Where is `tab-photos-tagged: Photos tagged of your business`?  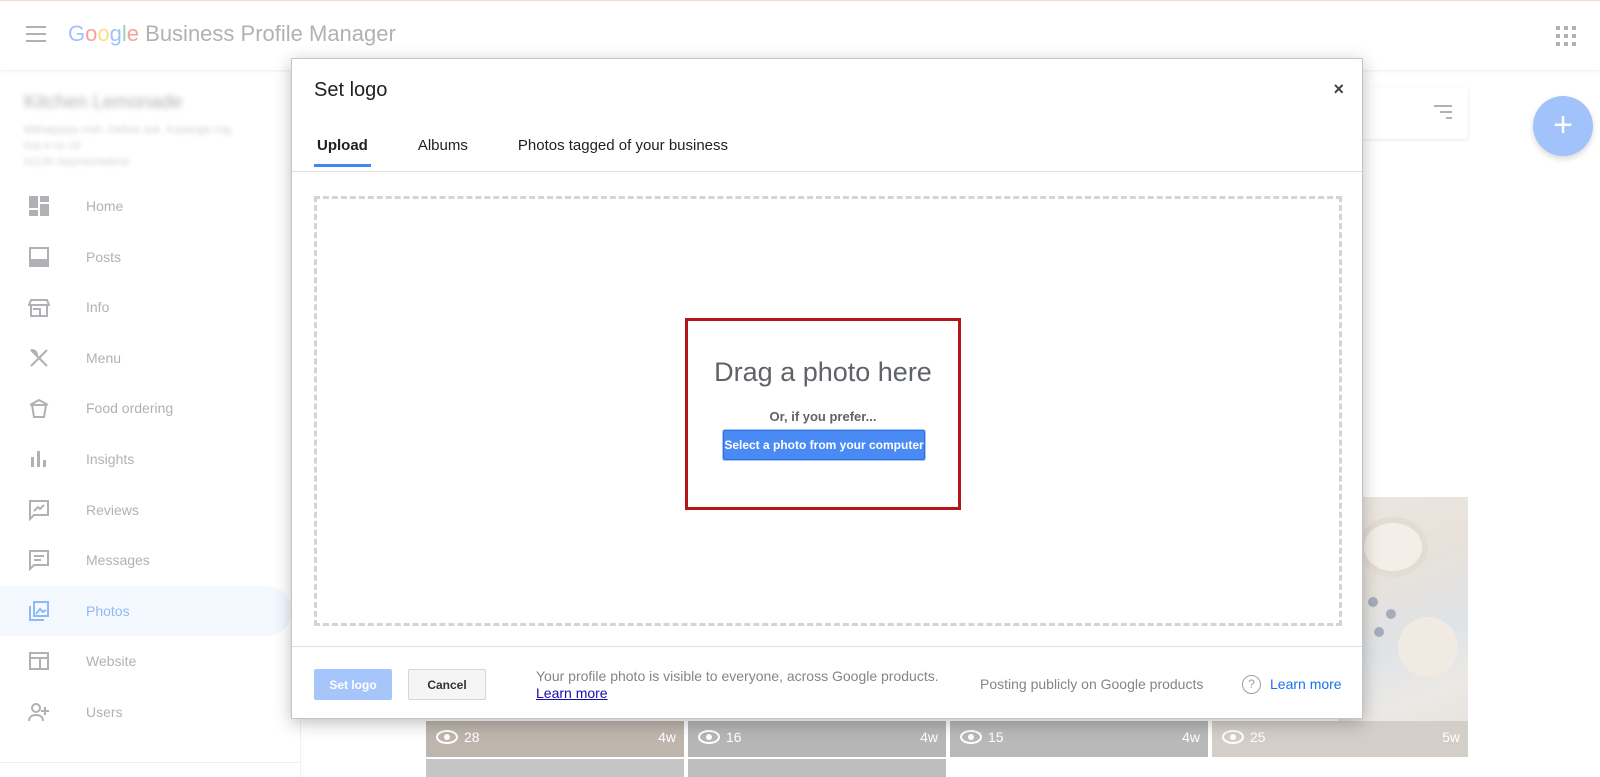 tab-photos-tagged: Photos tagged of your business is located at coordinates (623, 150).